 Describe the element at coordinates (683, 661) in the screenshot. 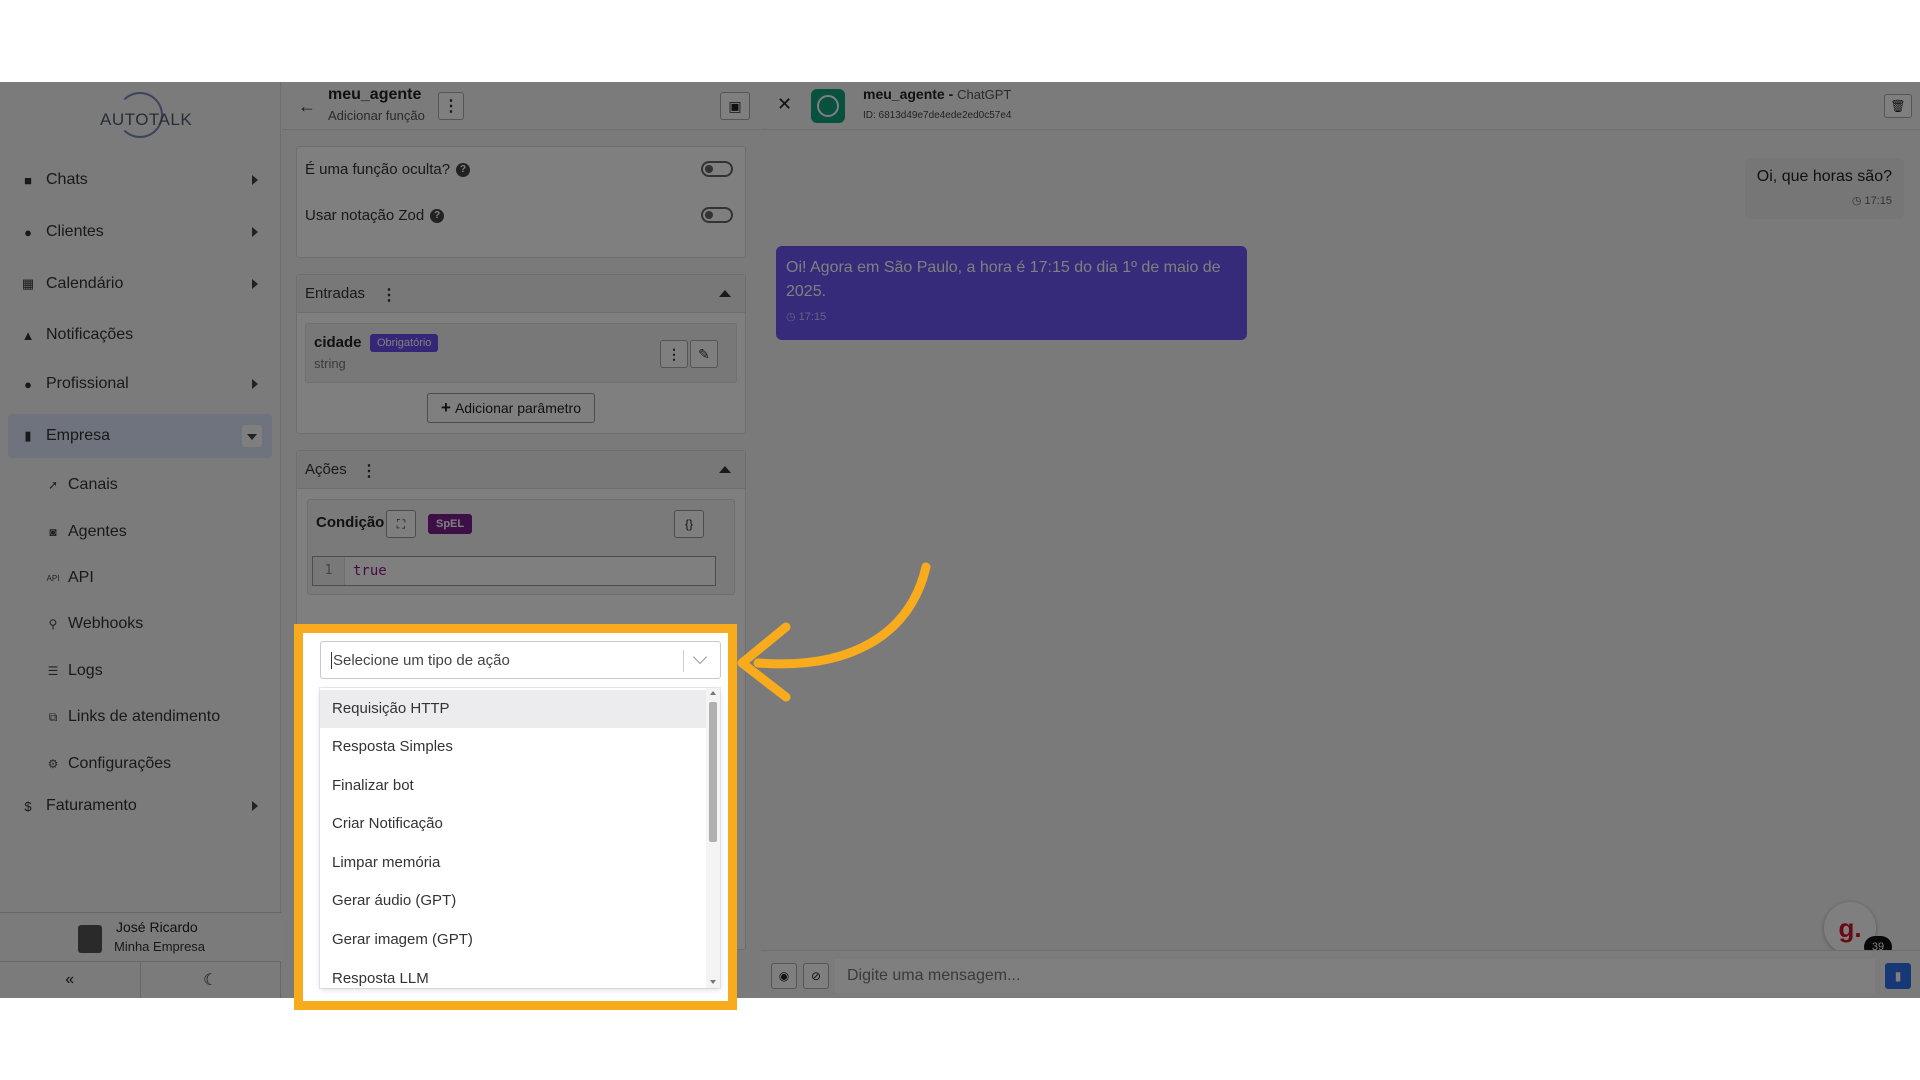

I see `select-separator` at that location.